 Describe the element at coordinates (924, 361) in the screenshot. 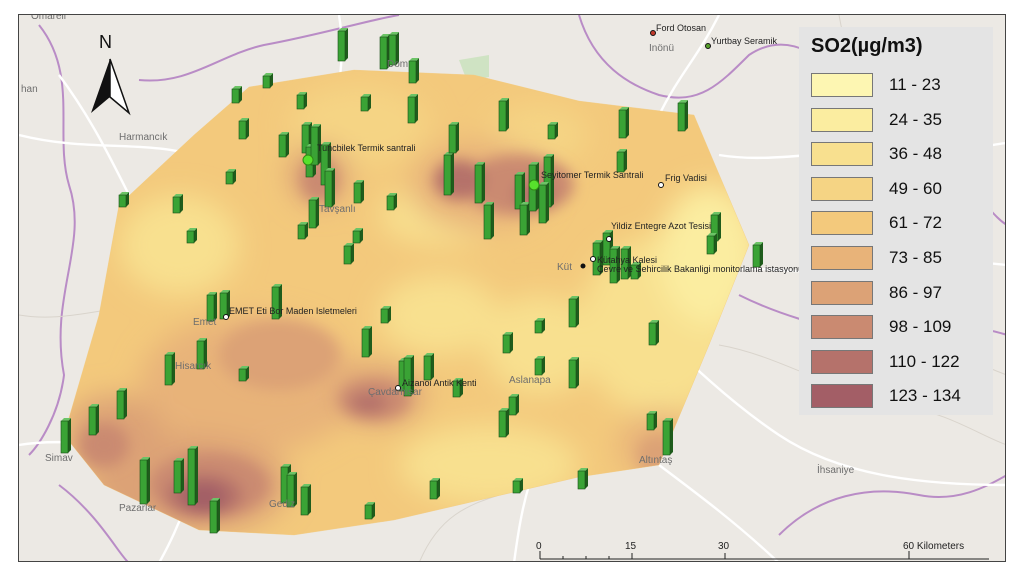

I see `legend-label: 110 - 122` at that location.